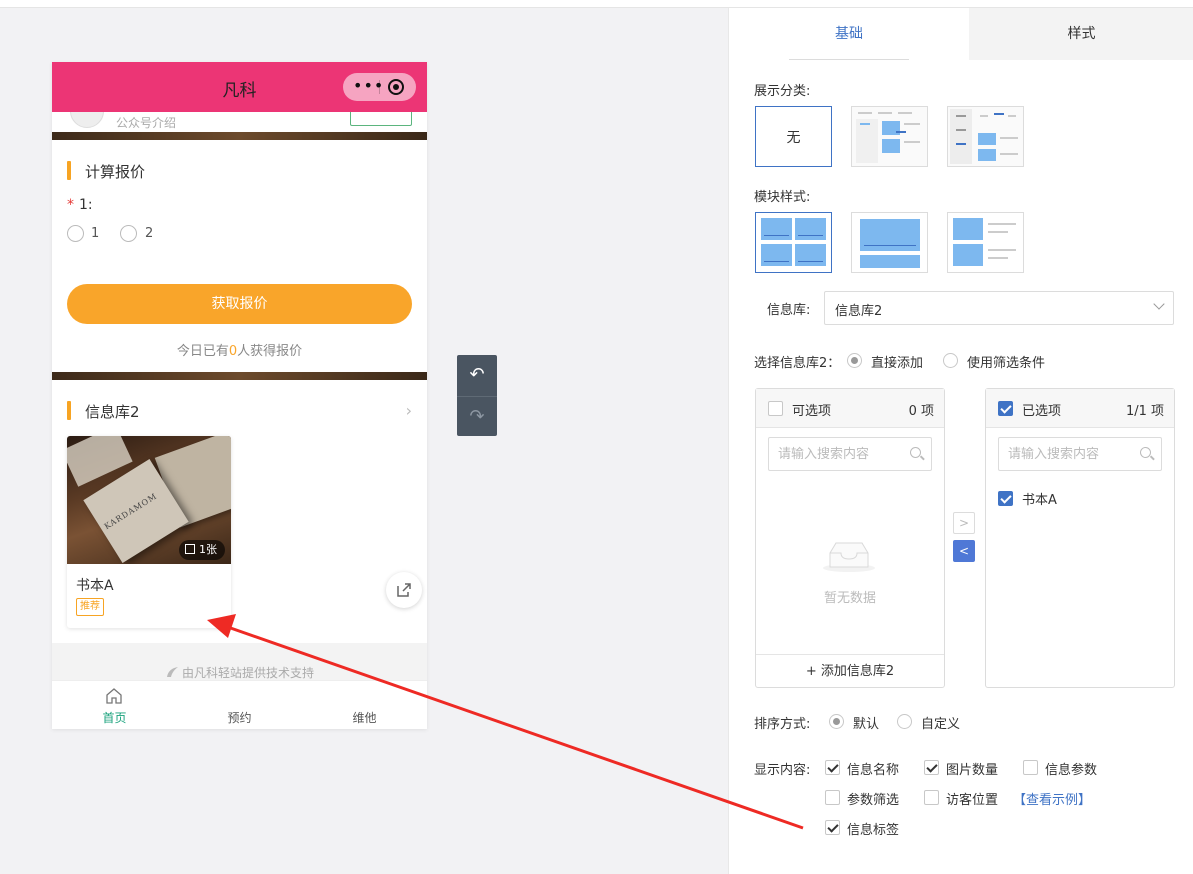  I want to click on checkbox-image-count, so click(931, 767).